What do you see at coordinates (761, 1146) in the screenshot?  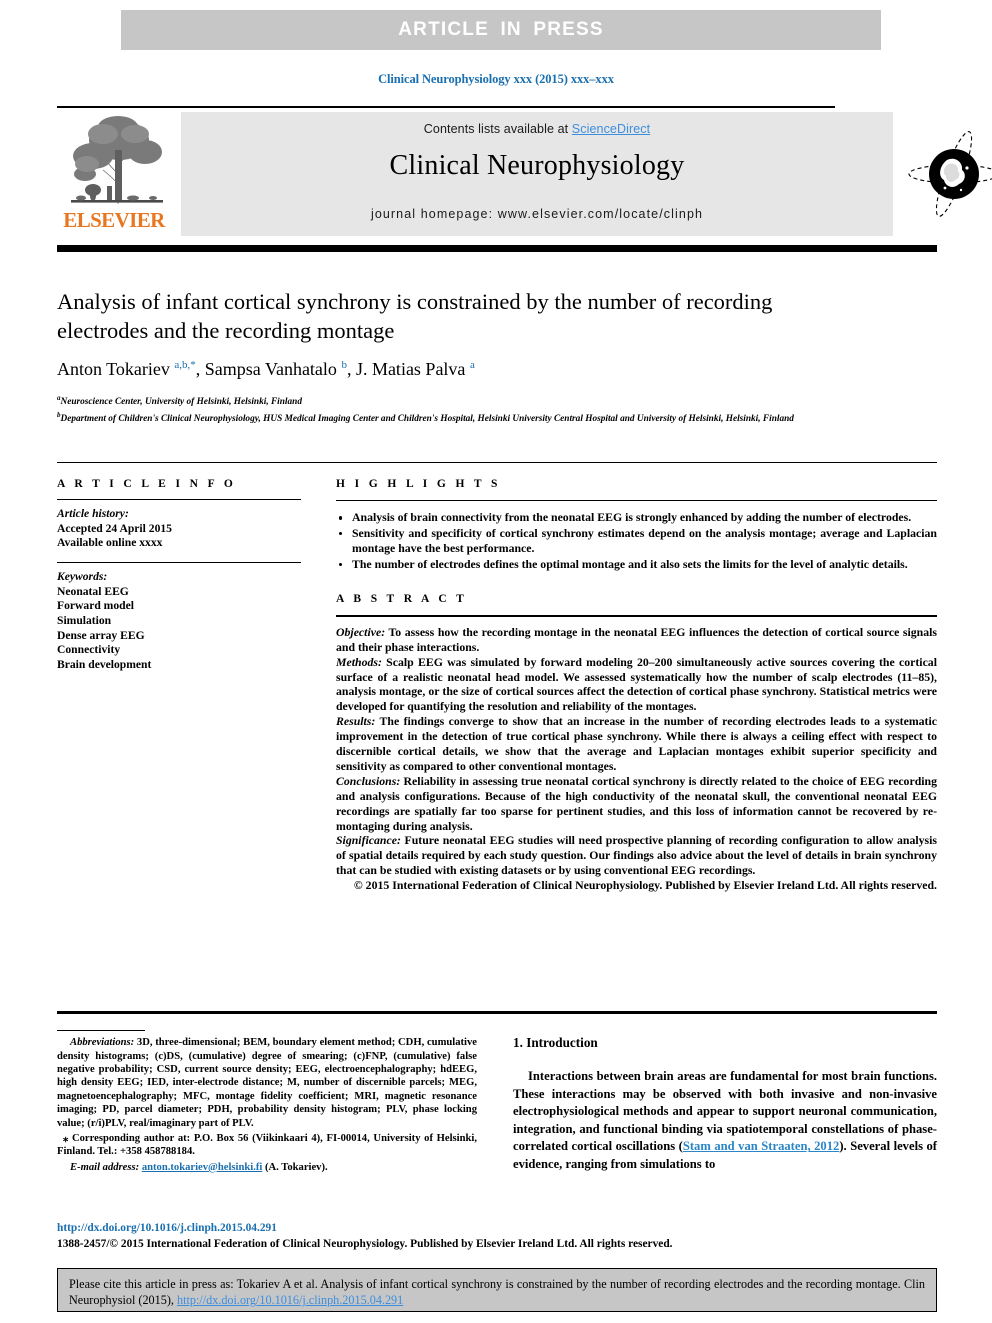 I see `citation-link-stam-van-straaten: Stam and van Straaten, 2012` at bounding box center [761, 1146].